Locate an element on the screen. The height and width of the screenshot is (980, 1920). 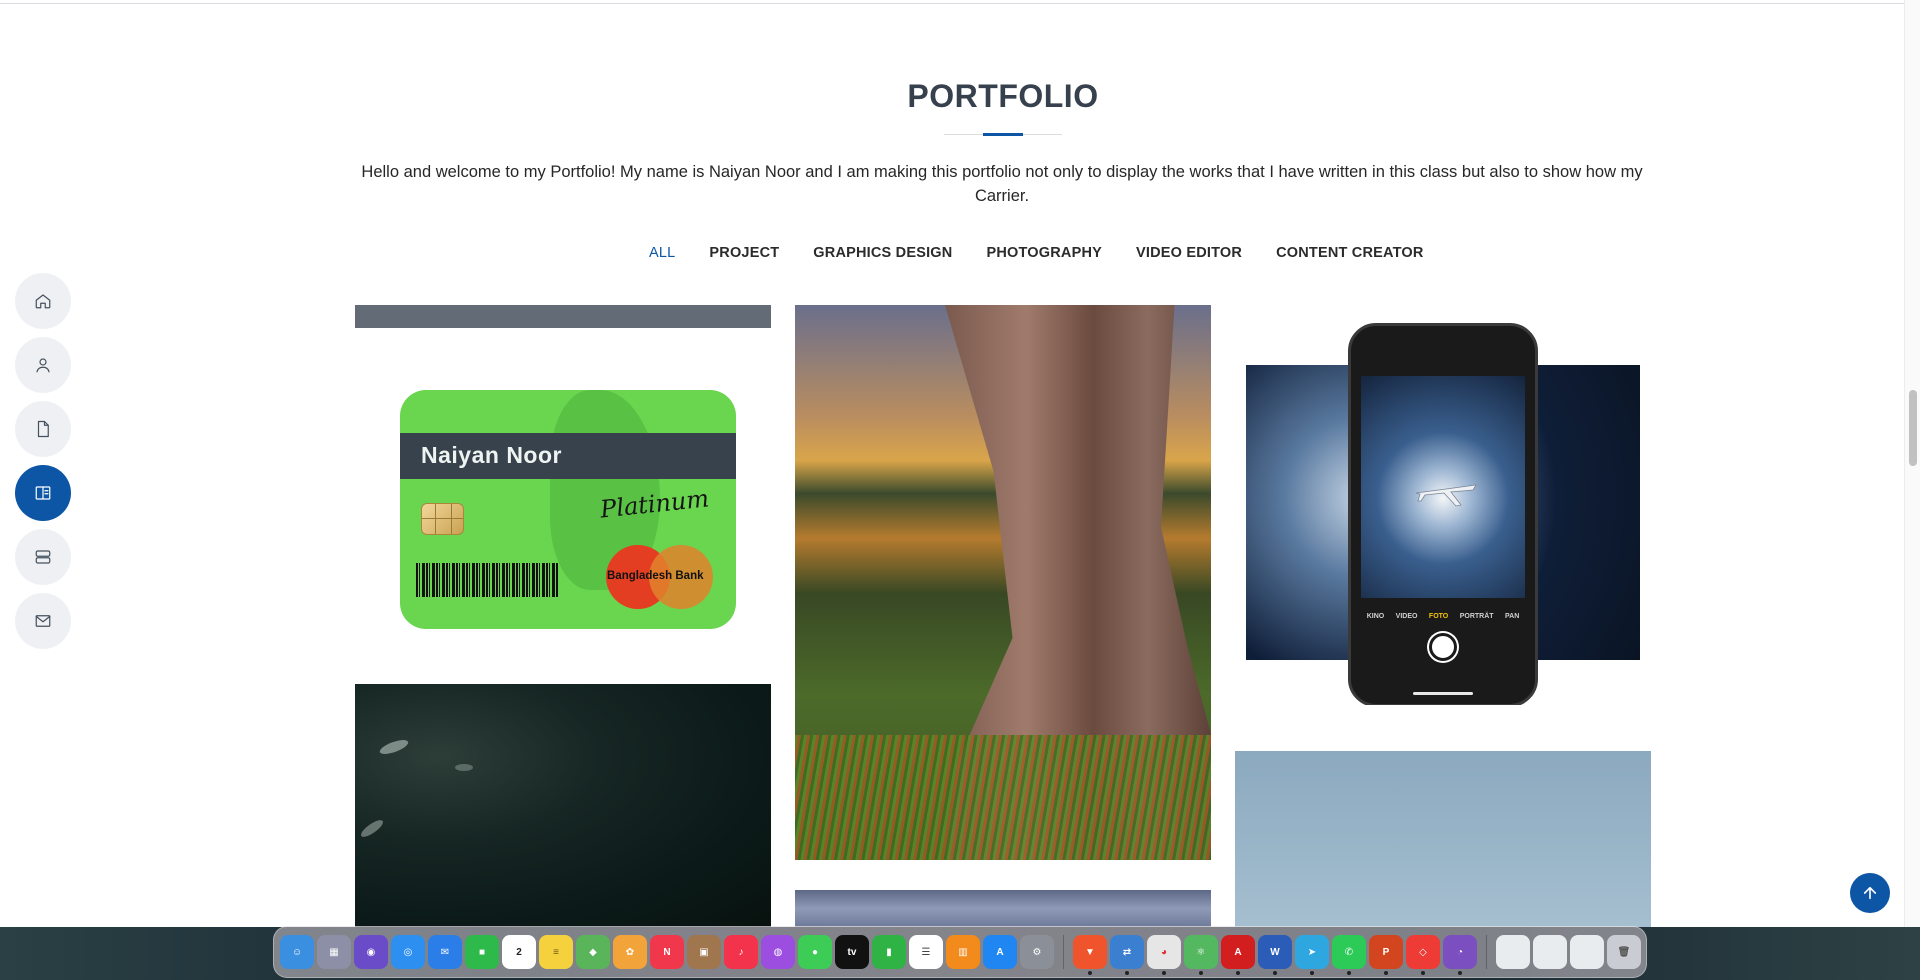
filter-project: PROJECT is located at coordinates (744, 253).